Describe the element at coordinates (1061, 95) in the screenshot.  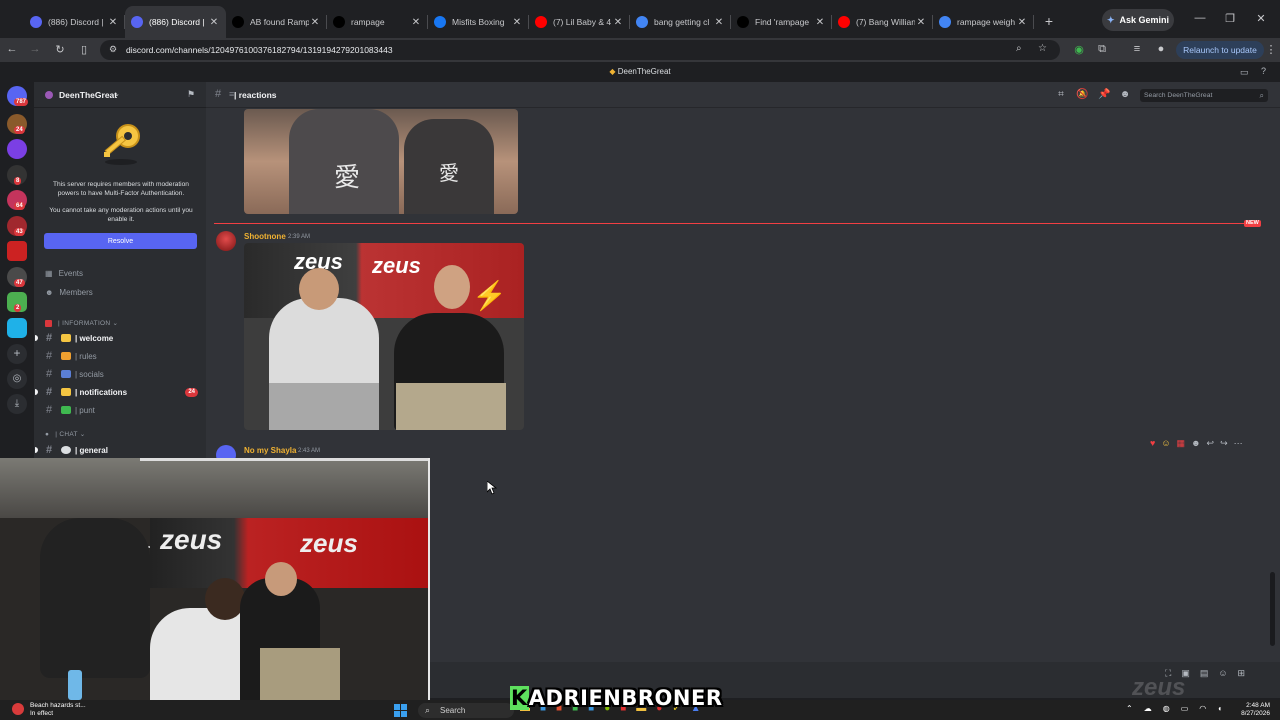
I see `threads-icon: ⌗` at that location.